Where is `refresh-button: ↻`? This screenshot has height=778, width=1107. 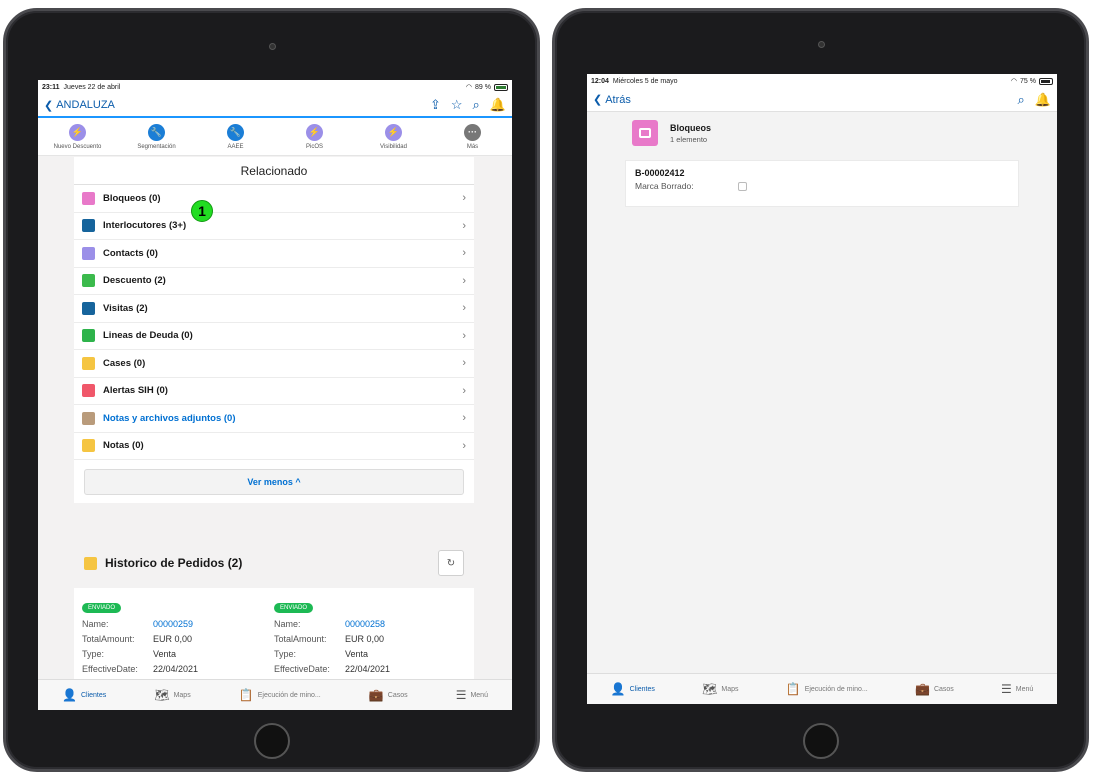 refresh-button: ↻ is located at coordinates (451, 563).